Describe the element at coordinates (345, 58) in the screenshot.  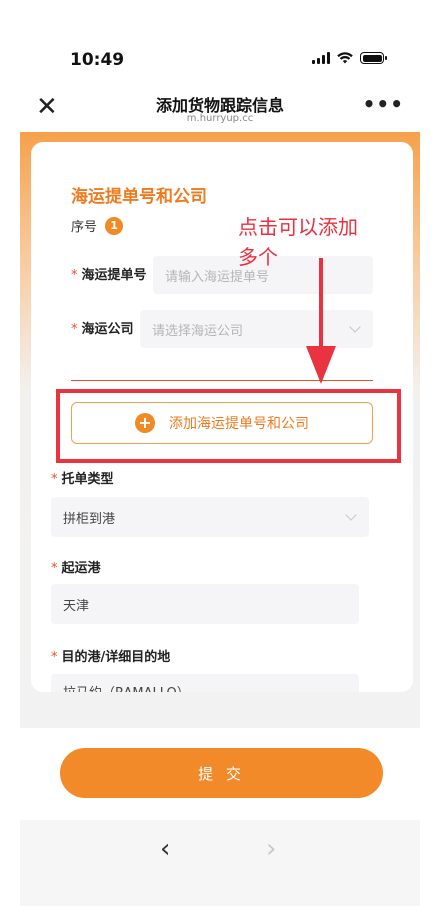
I see `wifi-icon` at that location.